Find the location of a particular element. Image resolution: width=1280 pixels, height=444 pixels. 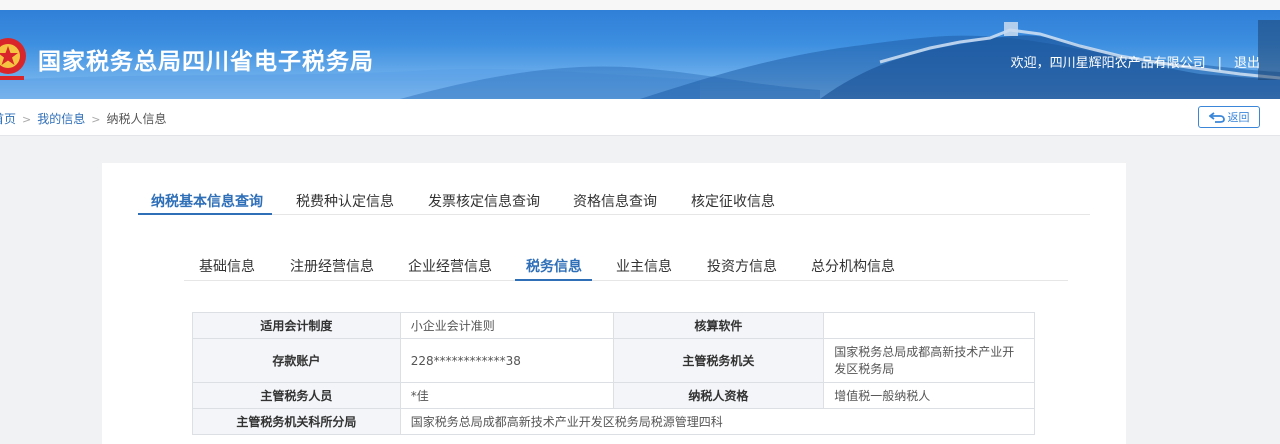

deposit-account-label: 存款账户 is located at coordinates (296, 360).